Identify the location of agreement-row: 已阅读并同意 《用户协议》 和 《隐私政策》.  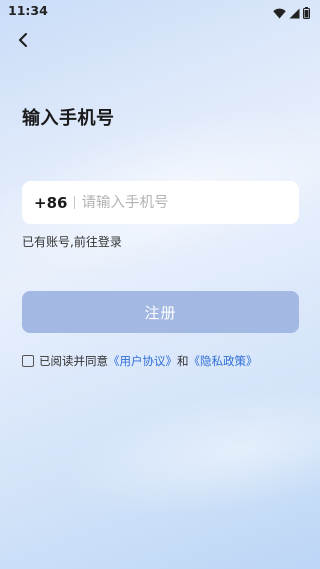
(140, 361).